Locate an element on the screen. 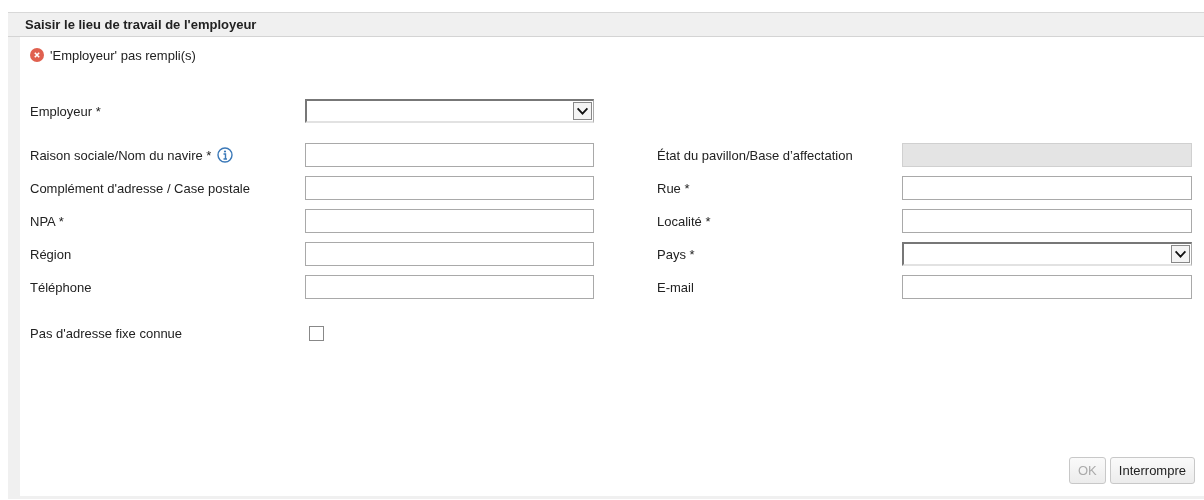 The height and width of the screenshot is (500, 1204). dialog-title: Saisir le lieu de travail de l'employeur is located at coordinates (141, 24).